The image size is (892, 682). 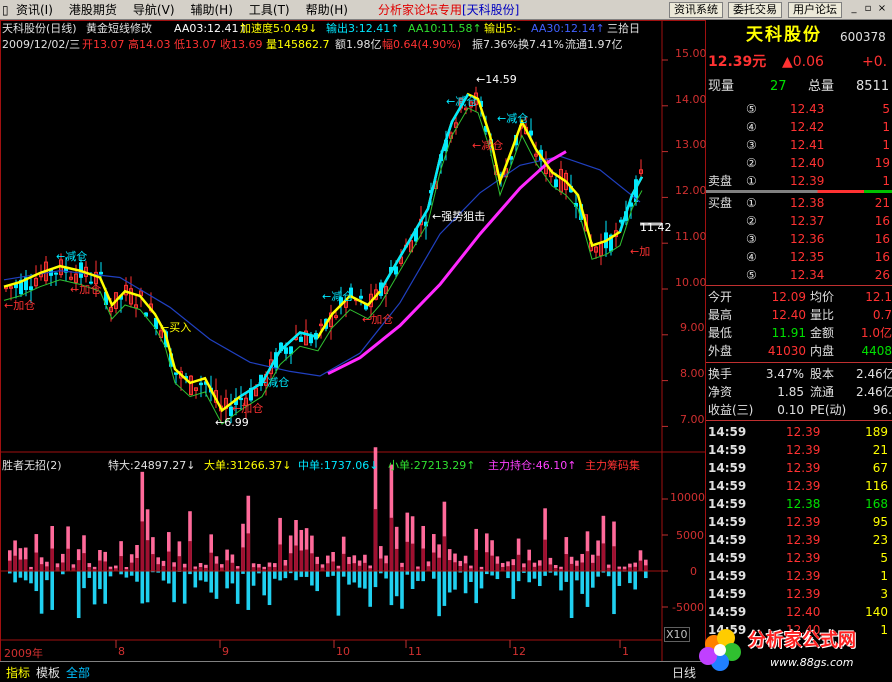 What do you see at coordinates (778, 86) in the screenshot?
I see `now-vol-value: 27` at bounding box center [778, 86].